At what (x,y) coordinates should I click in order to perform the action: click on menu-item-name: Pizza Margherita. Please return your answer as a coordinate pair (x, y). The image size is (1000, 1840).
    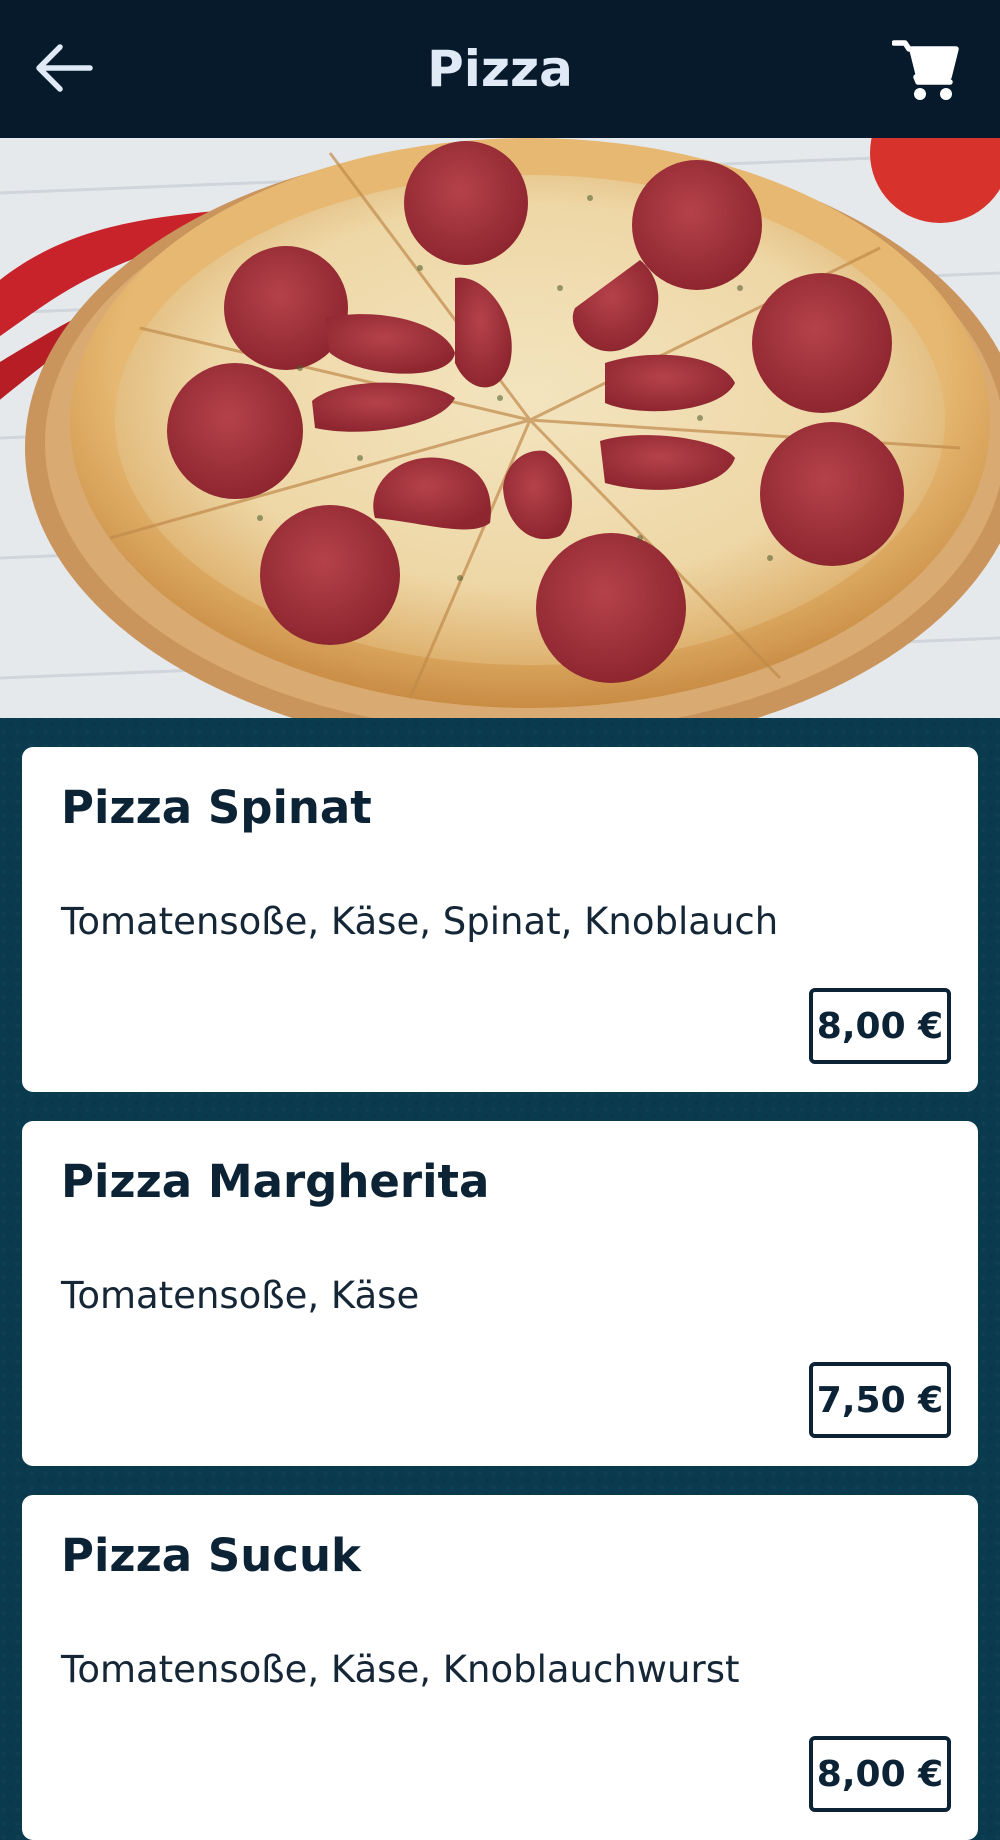
    Looking at the image, I should click on (275, 1181).